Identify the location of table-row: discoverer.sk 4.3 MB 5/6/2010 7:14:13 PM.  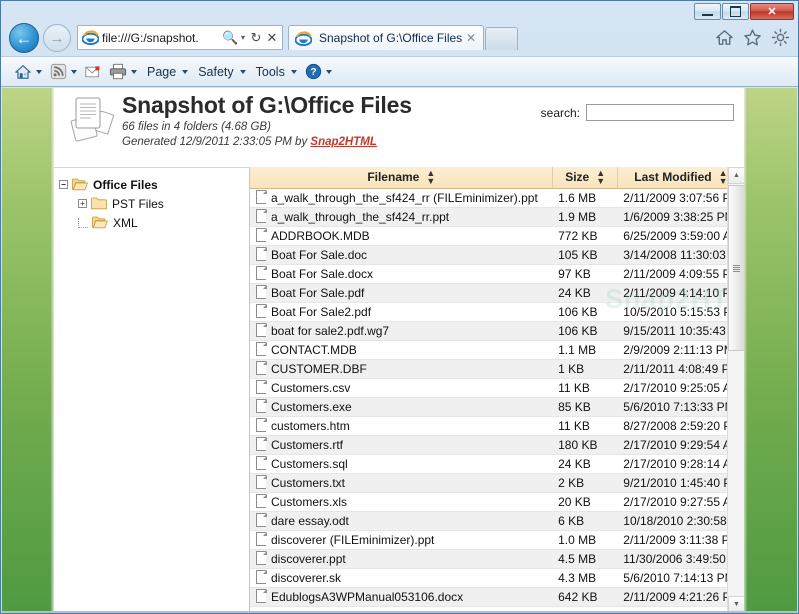
(497, 578).